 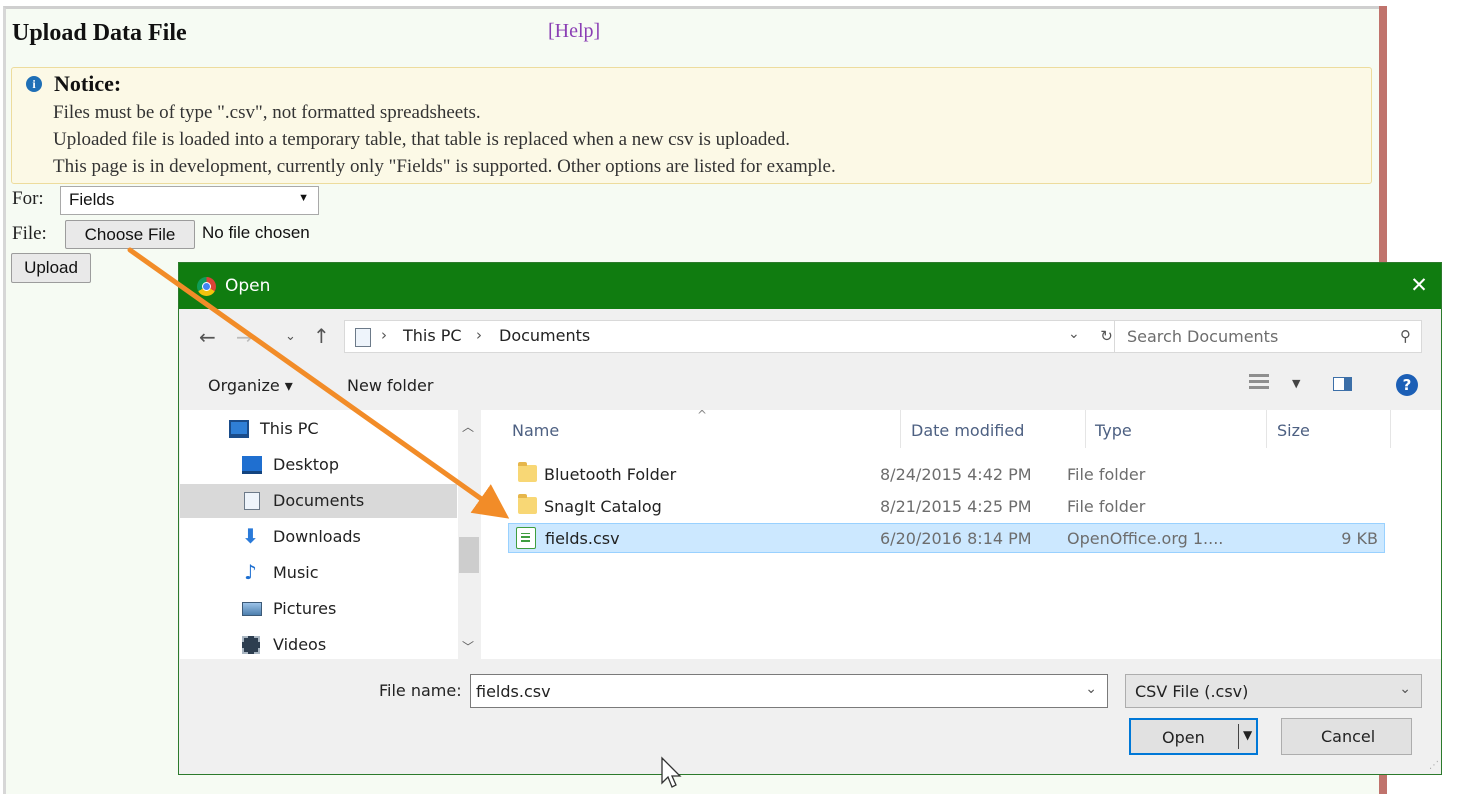 I want to click on cancel-button-label: Cancel, so click(x=1348, y=736).